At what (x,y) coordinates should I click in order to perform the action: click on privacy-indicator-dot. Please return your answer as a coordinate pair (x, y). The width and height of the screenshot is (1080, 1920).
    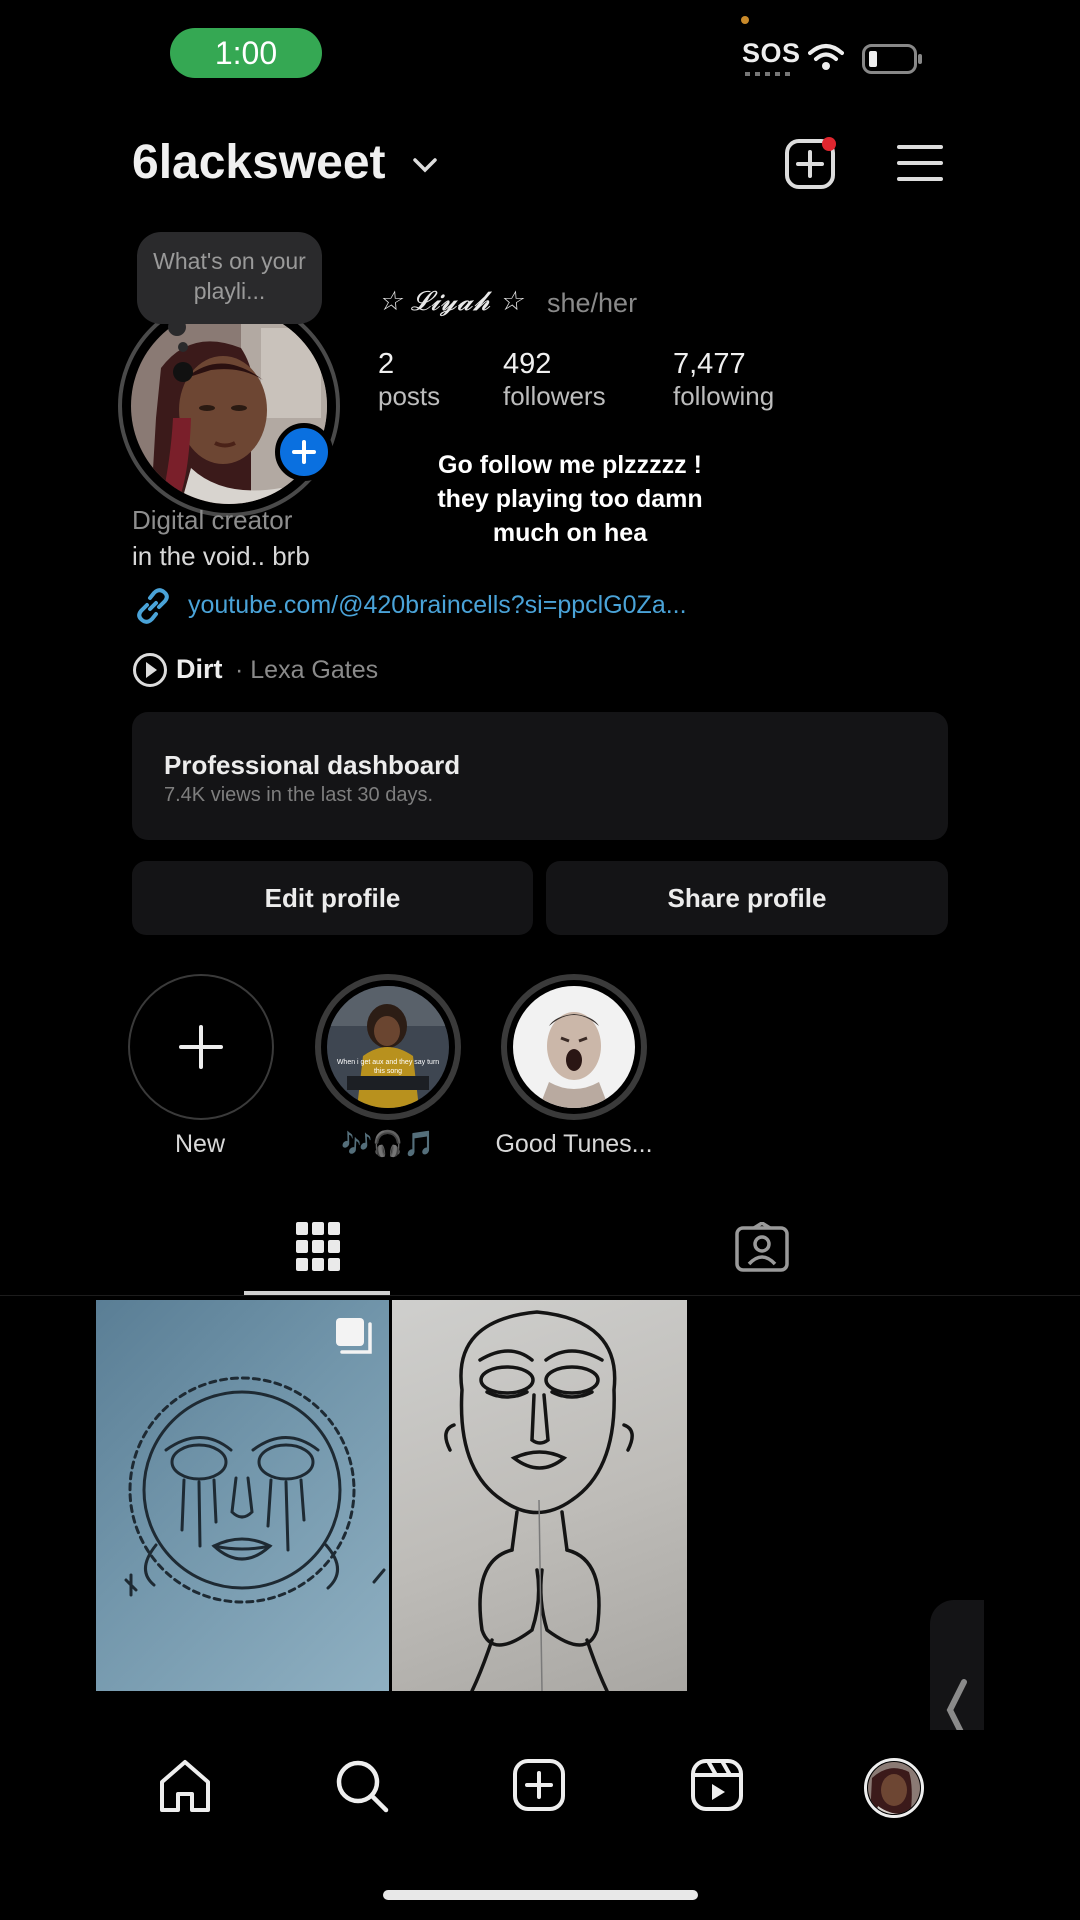
    Looking at the image, I should click on (745, 20).